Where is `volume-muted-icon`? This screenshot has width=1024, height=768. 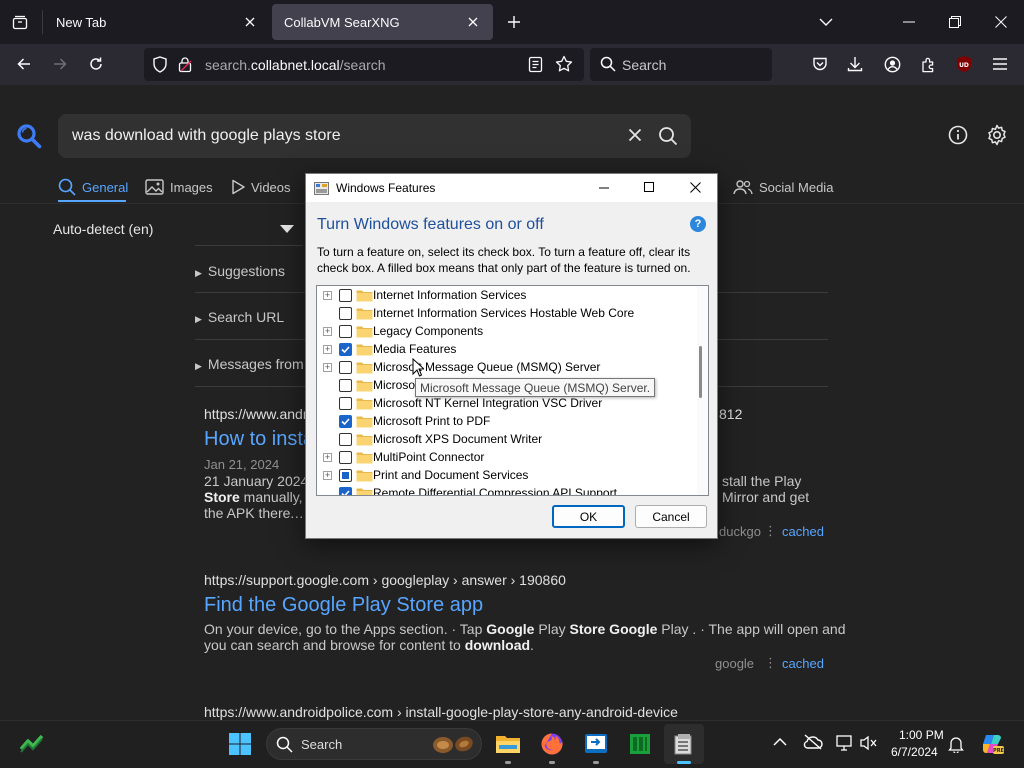
volume-muted-icon is located at coordinates (869, 743).